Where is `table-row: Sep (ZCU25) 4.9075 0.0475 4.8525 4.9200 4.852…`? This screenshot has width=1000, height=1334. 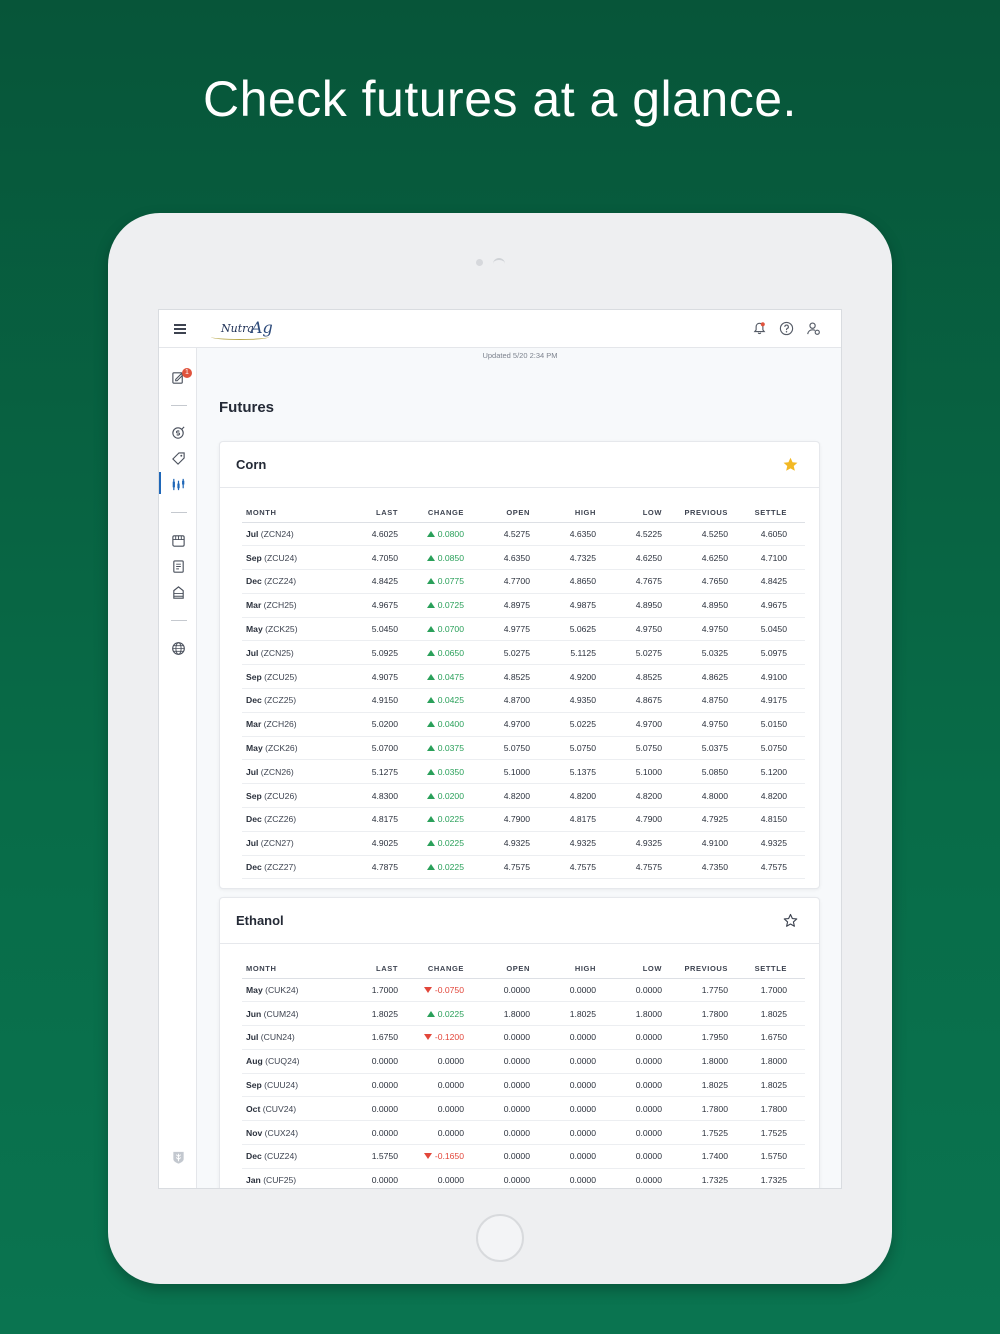 table-row: Sep (ZCU25) 4.9075 0.0475 4.8525 4.9200 4.852… is located at coordinates (523, 677).